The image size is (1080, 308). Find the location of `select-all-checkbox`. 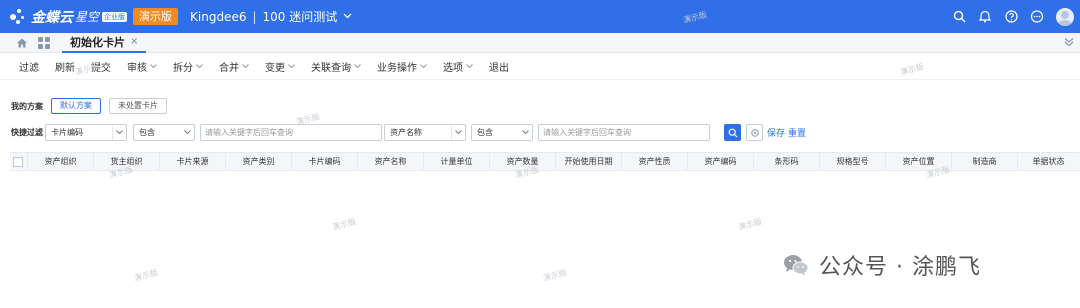

select-all-checkbox is located at coordinates (18, 162).